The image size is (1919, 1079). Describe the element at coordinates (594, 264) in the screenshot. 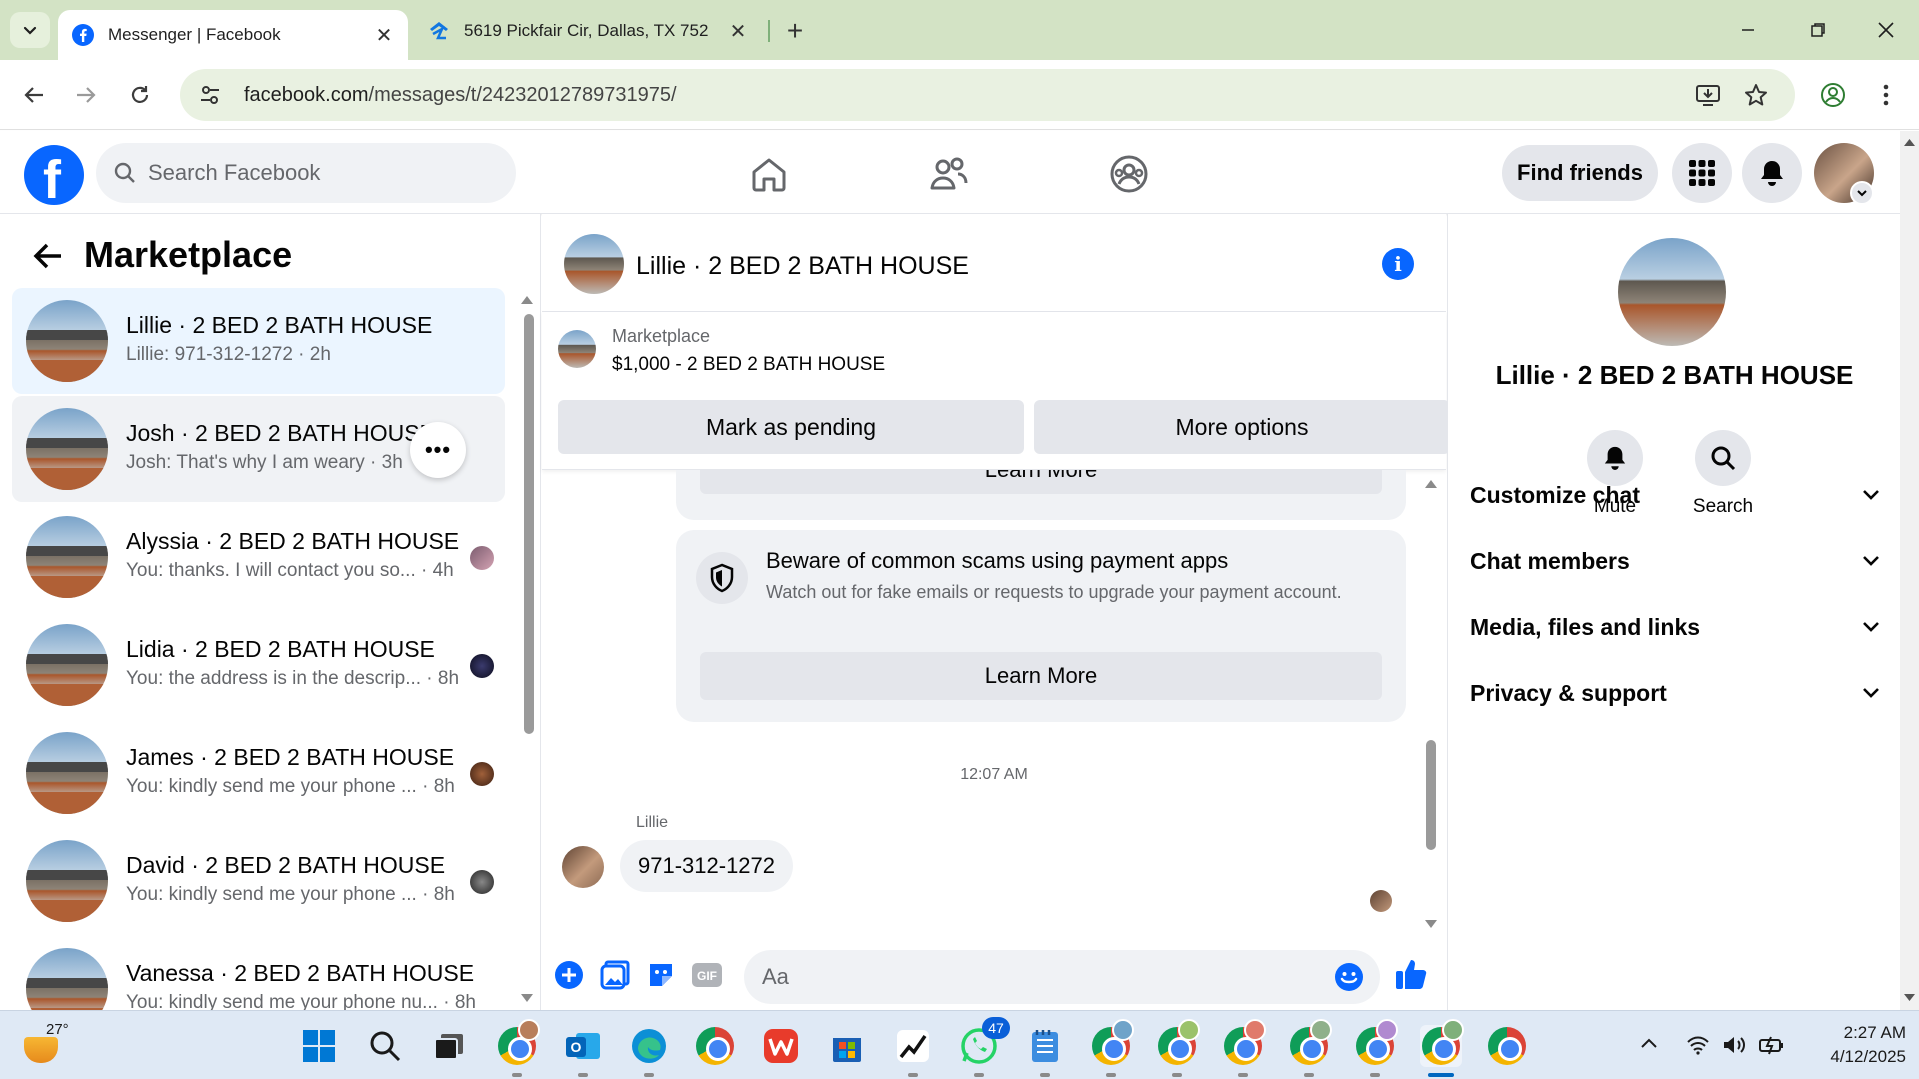

I see `chat-avatar` at that location.